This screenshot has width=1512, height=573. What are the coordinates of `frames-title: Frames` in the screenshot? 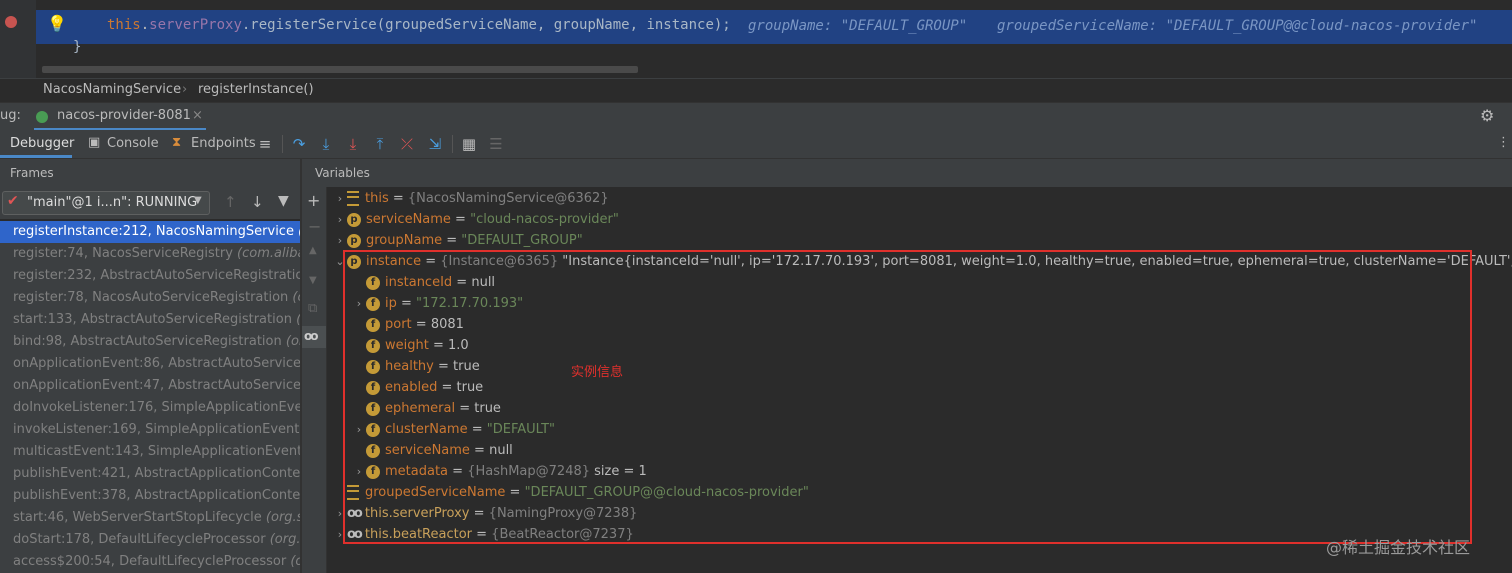 It's located at (32, 173).